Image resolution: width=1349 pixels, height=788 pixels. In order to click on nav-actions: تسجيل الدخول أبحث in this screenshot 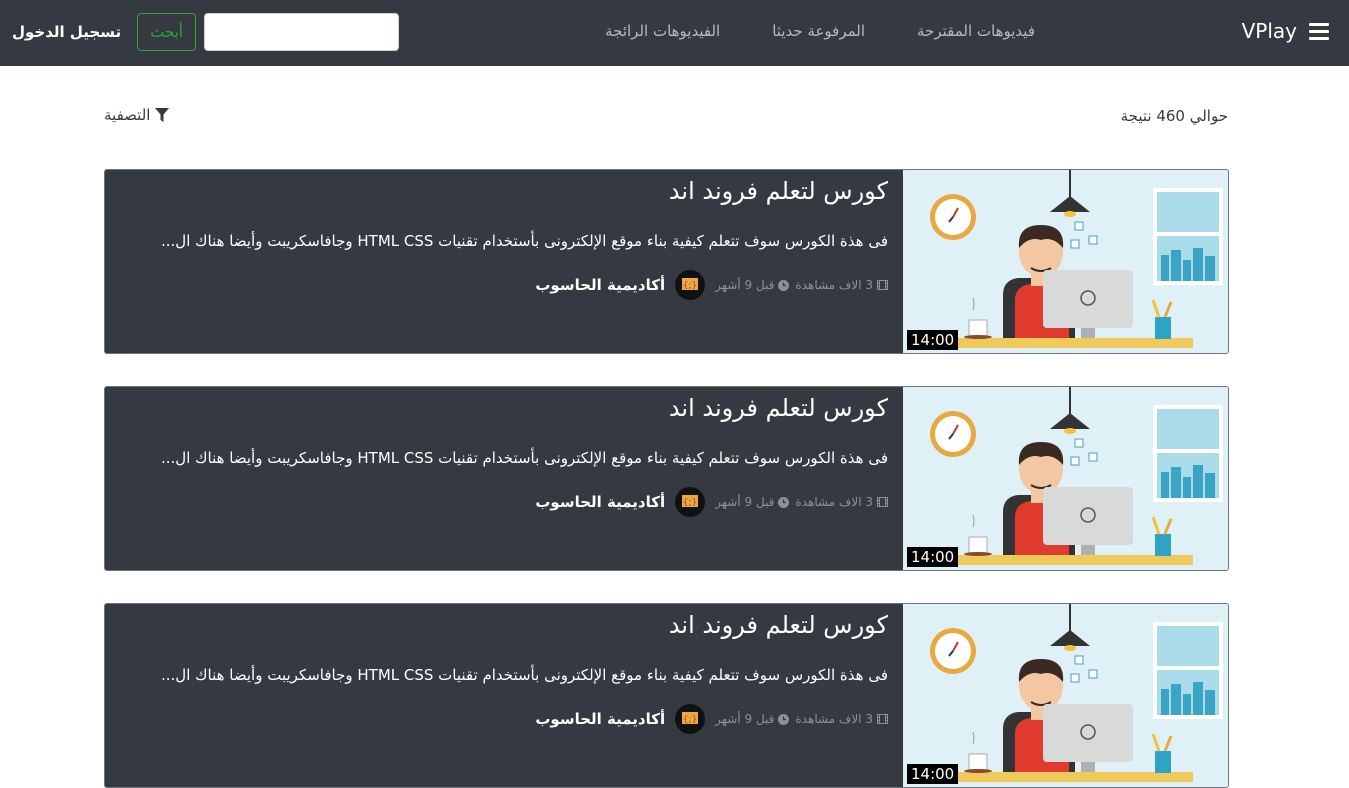, I will do `click(206, 32)`.